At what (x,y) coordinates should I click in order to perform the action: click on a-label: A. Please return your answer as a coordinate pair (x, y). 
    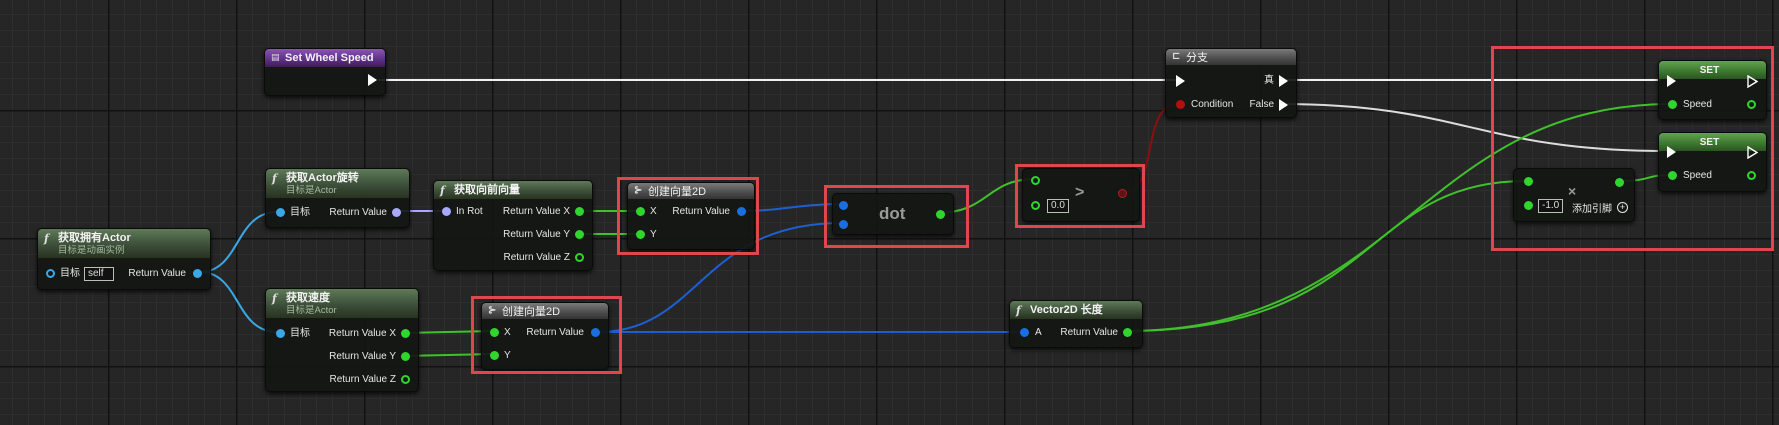
    Looking at the image, I should click on (1038, 332).